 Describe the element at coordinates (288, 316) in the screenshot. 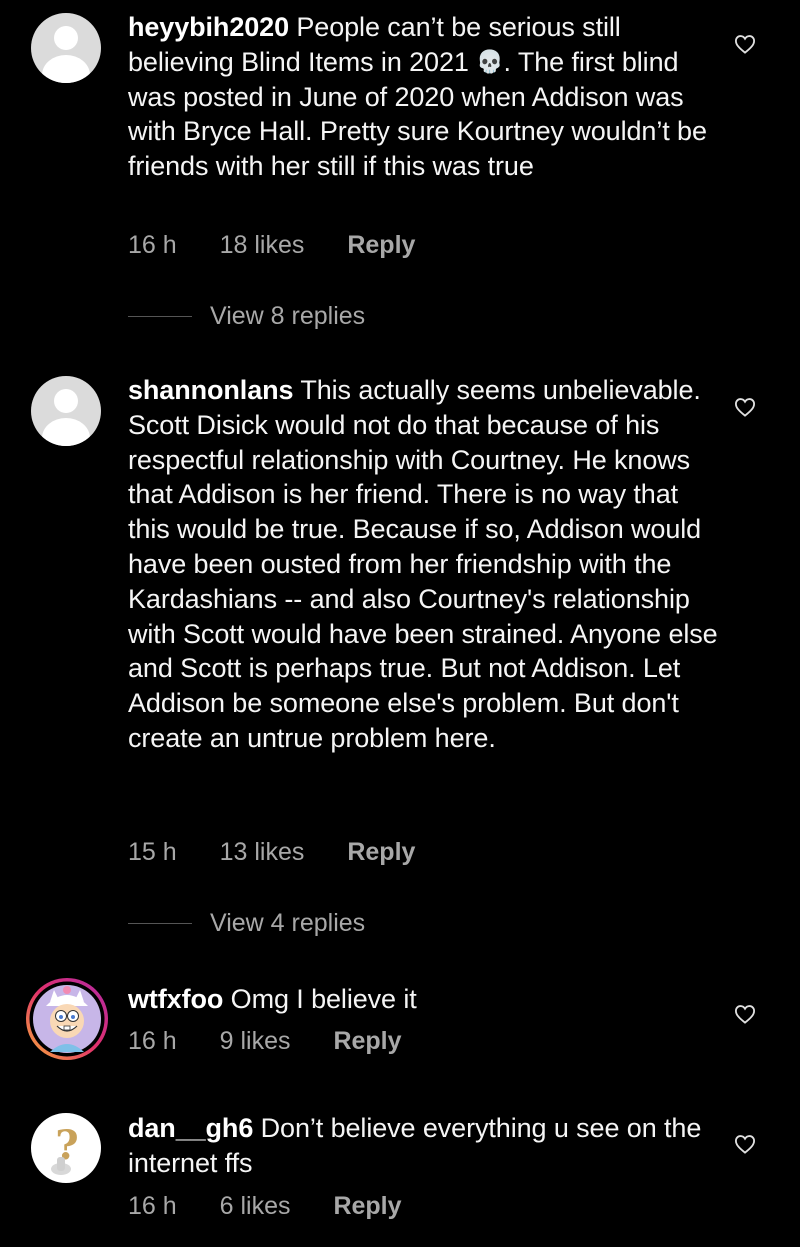

I see `view-replies-label: View 8 replies` at that location.